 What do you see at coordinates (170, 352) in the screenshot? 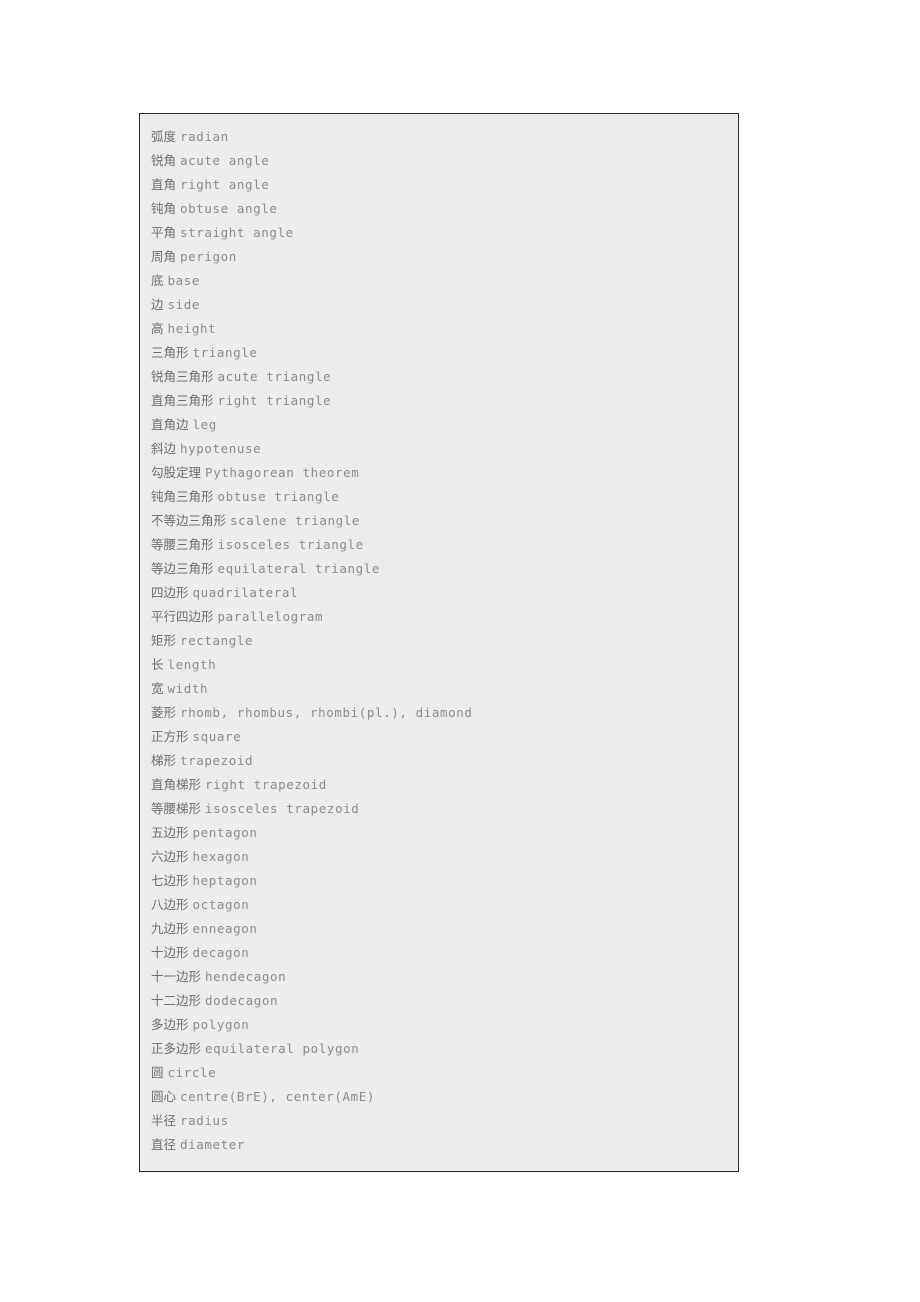
I see `term-chinese: 三角形` at bounding box center [170, 352].